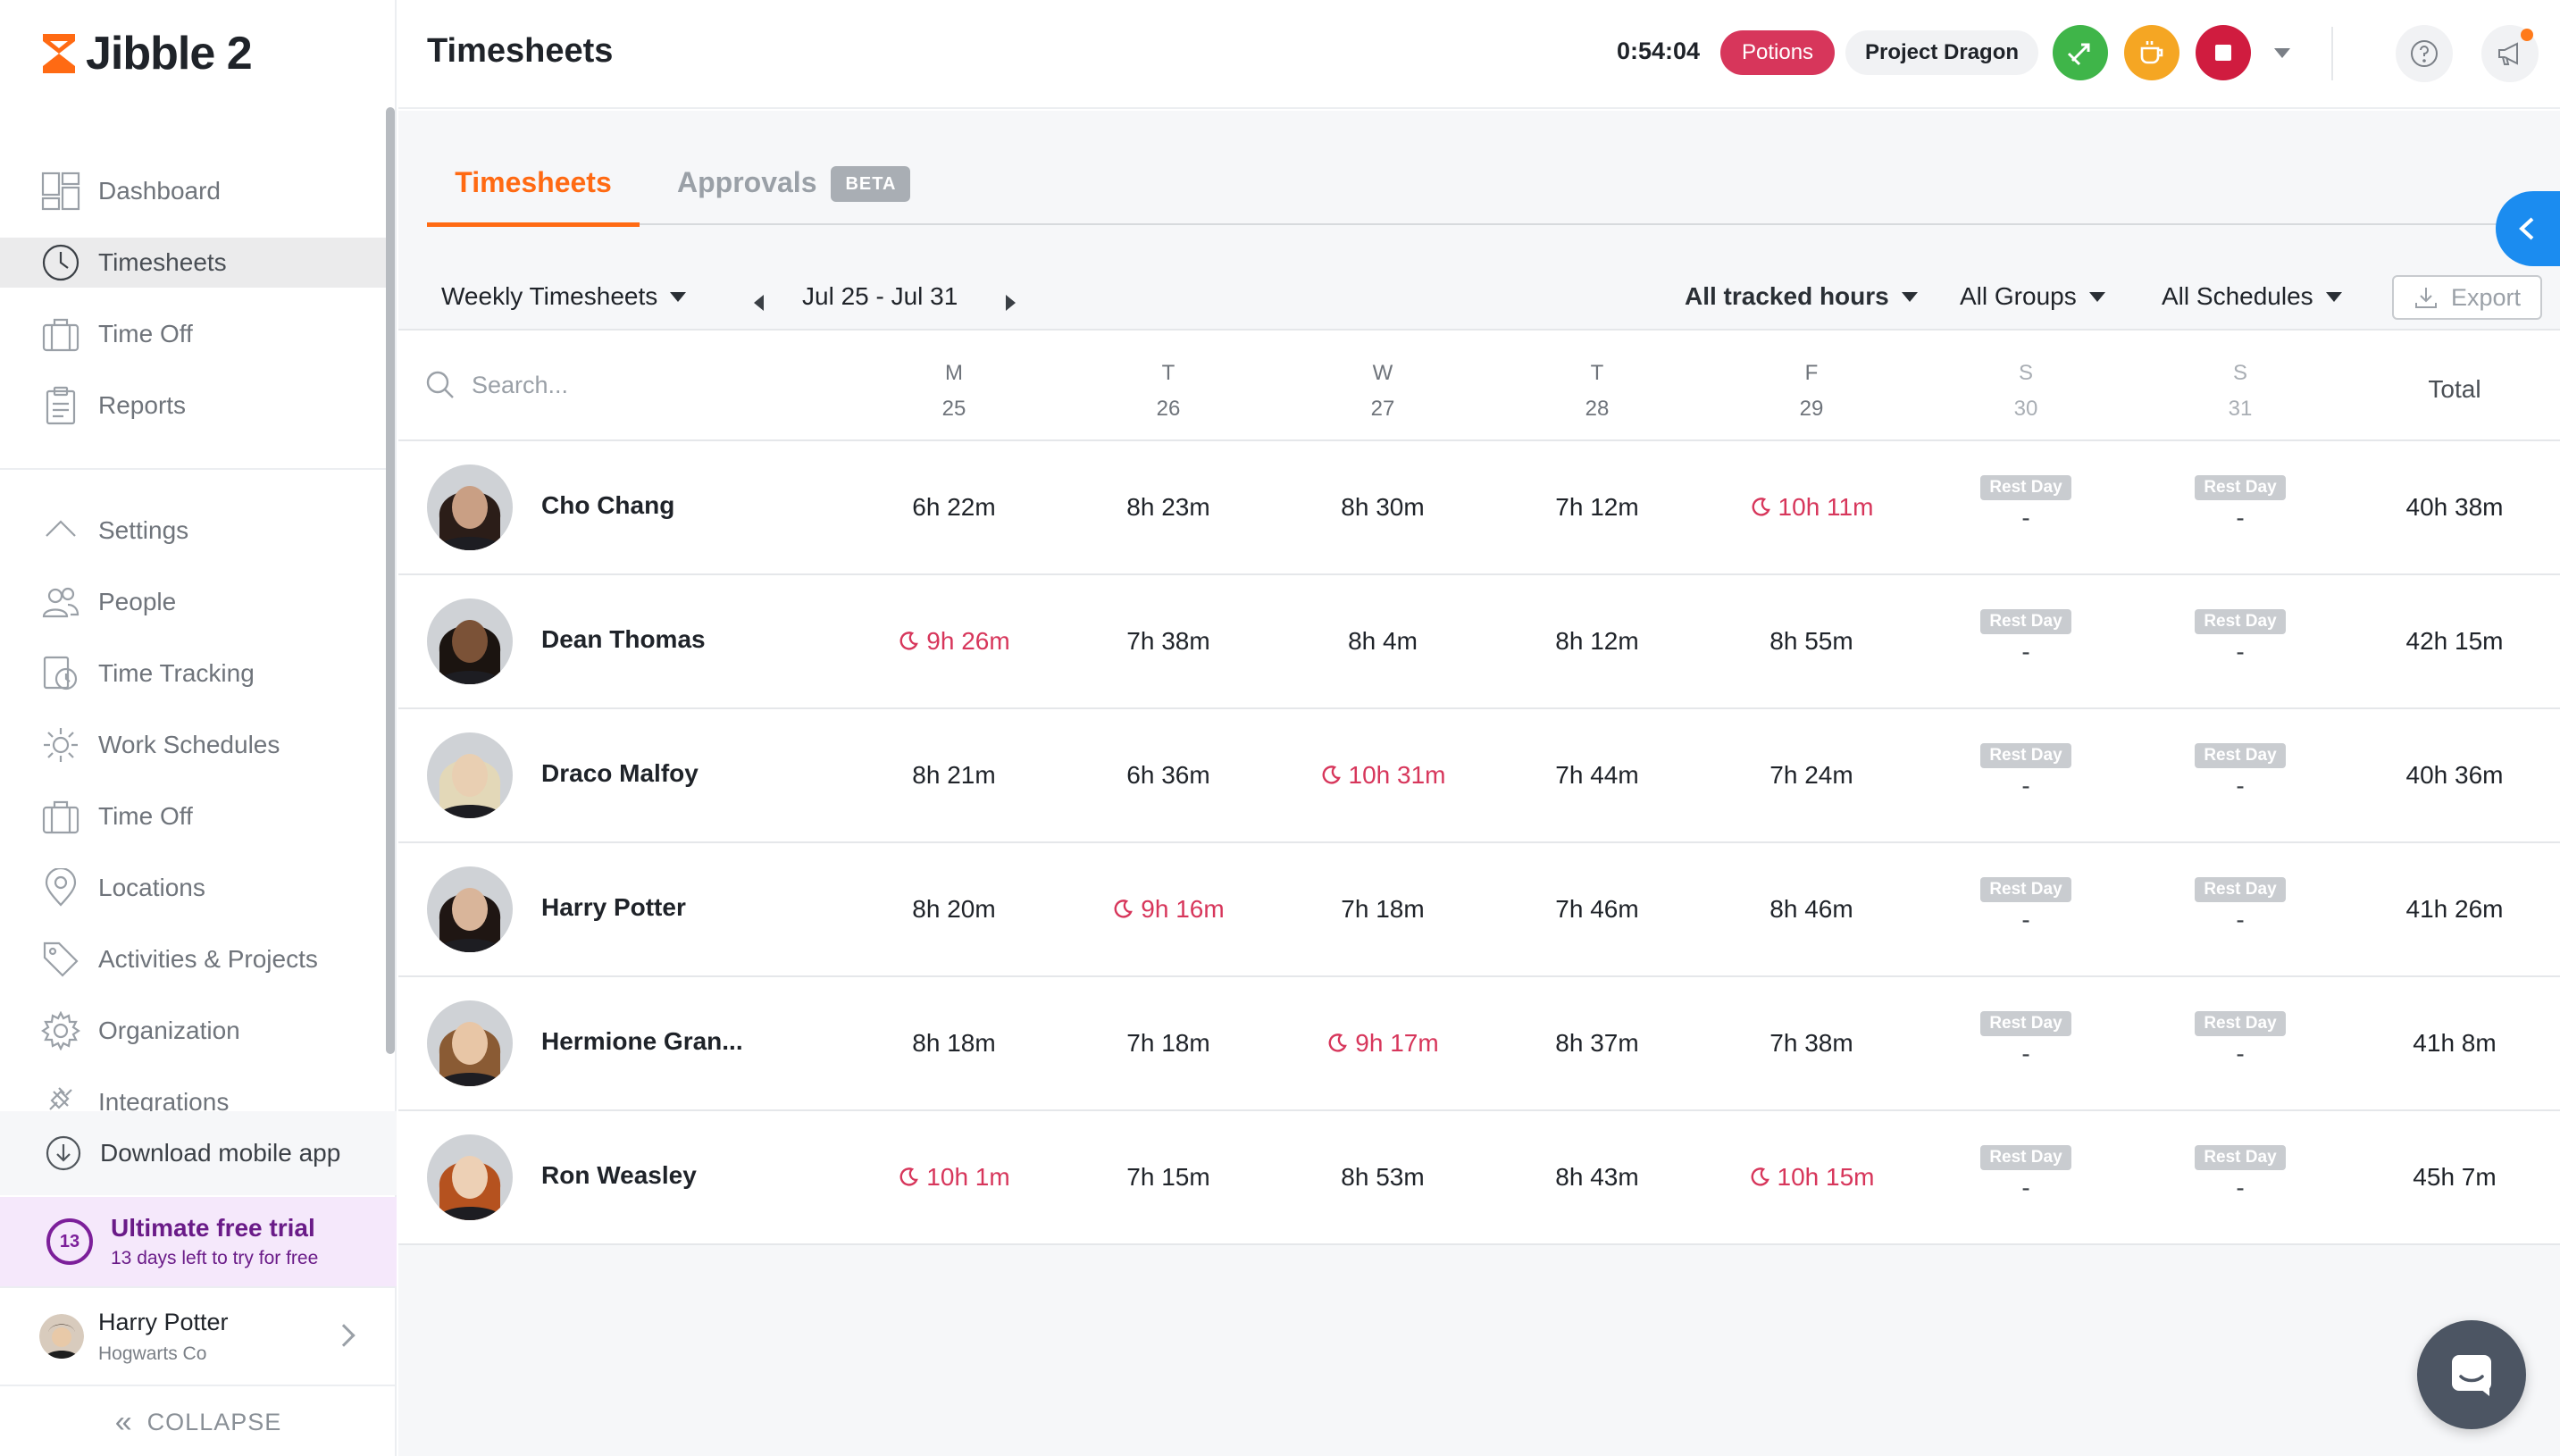 The image size is (2560, 1456). I want to click on hours-cell: 8h 46m, so click(1811, 909).